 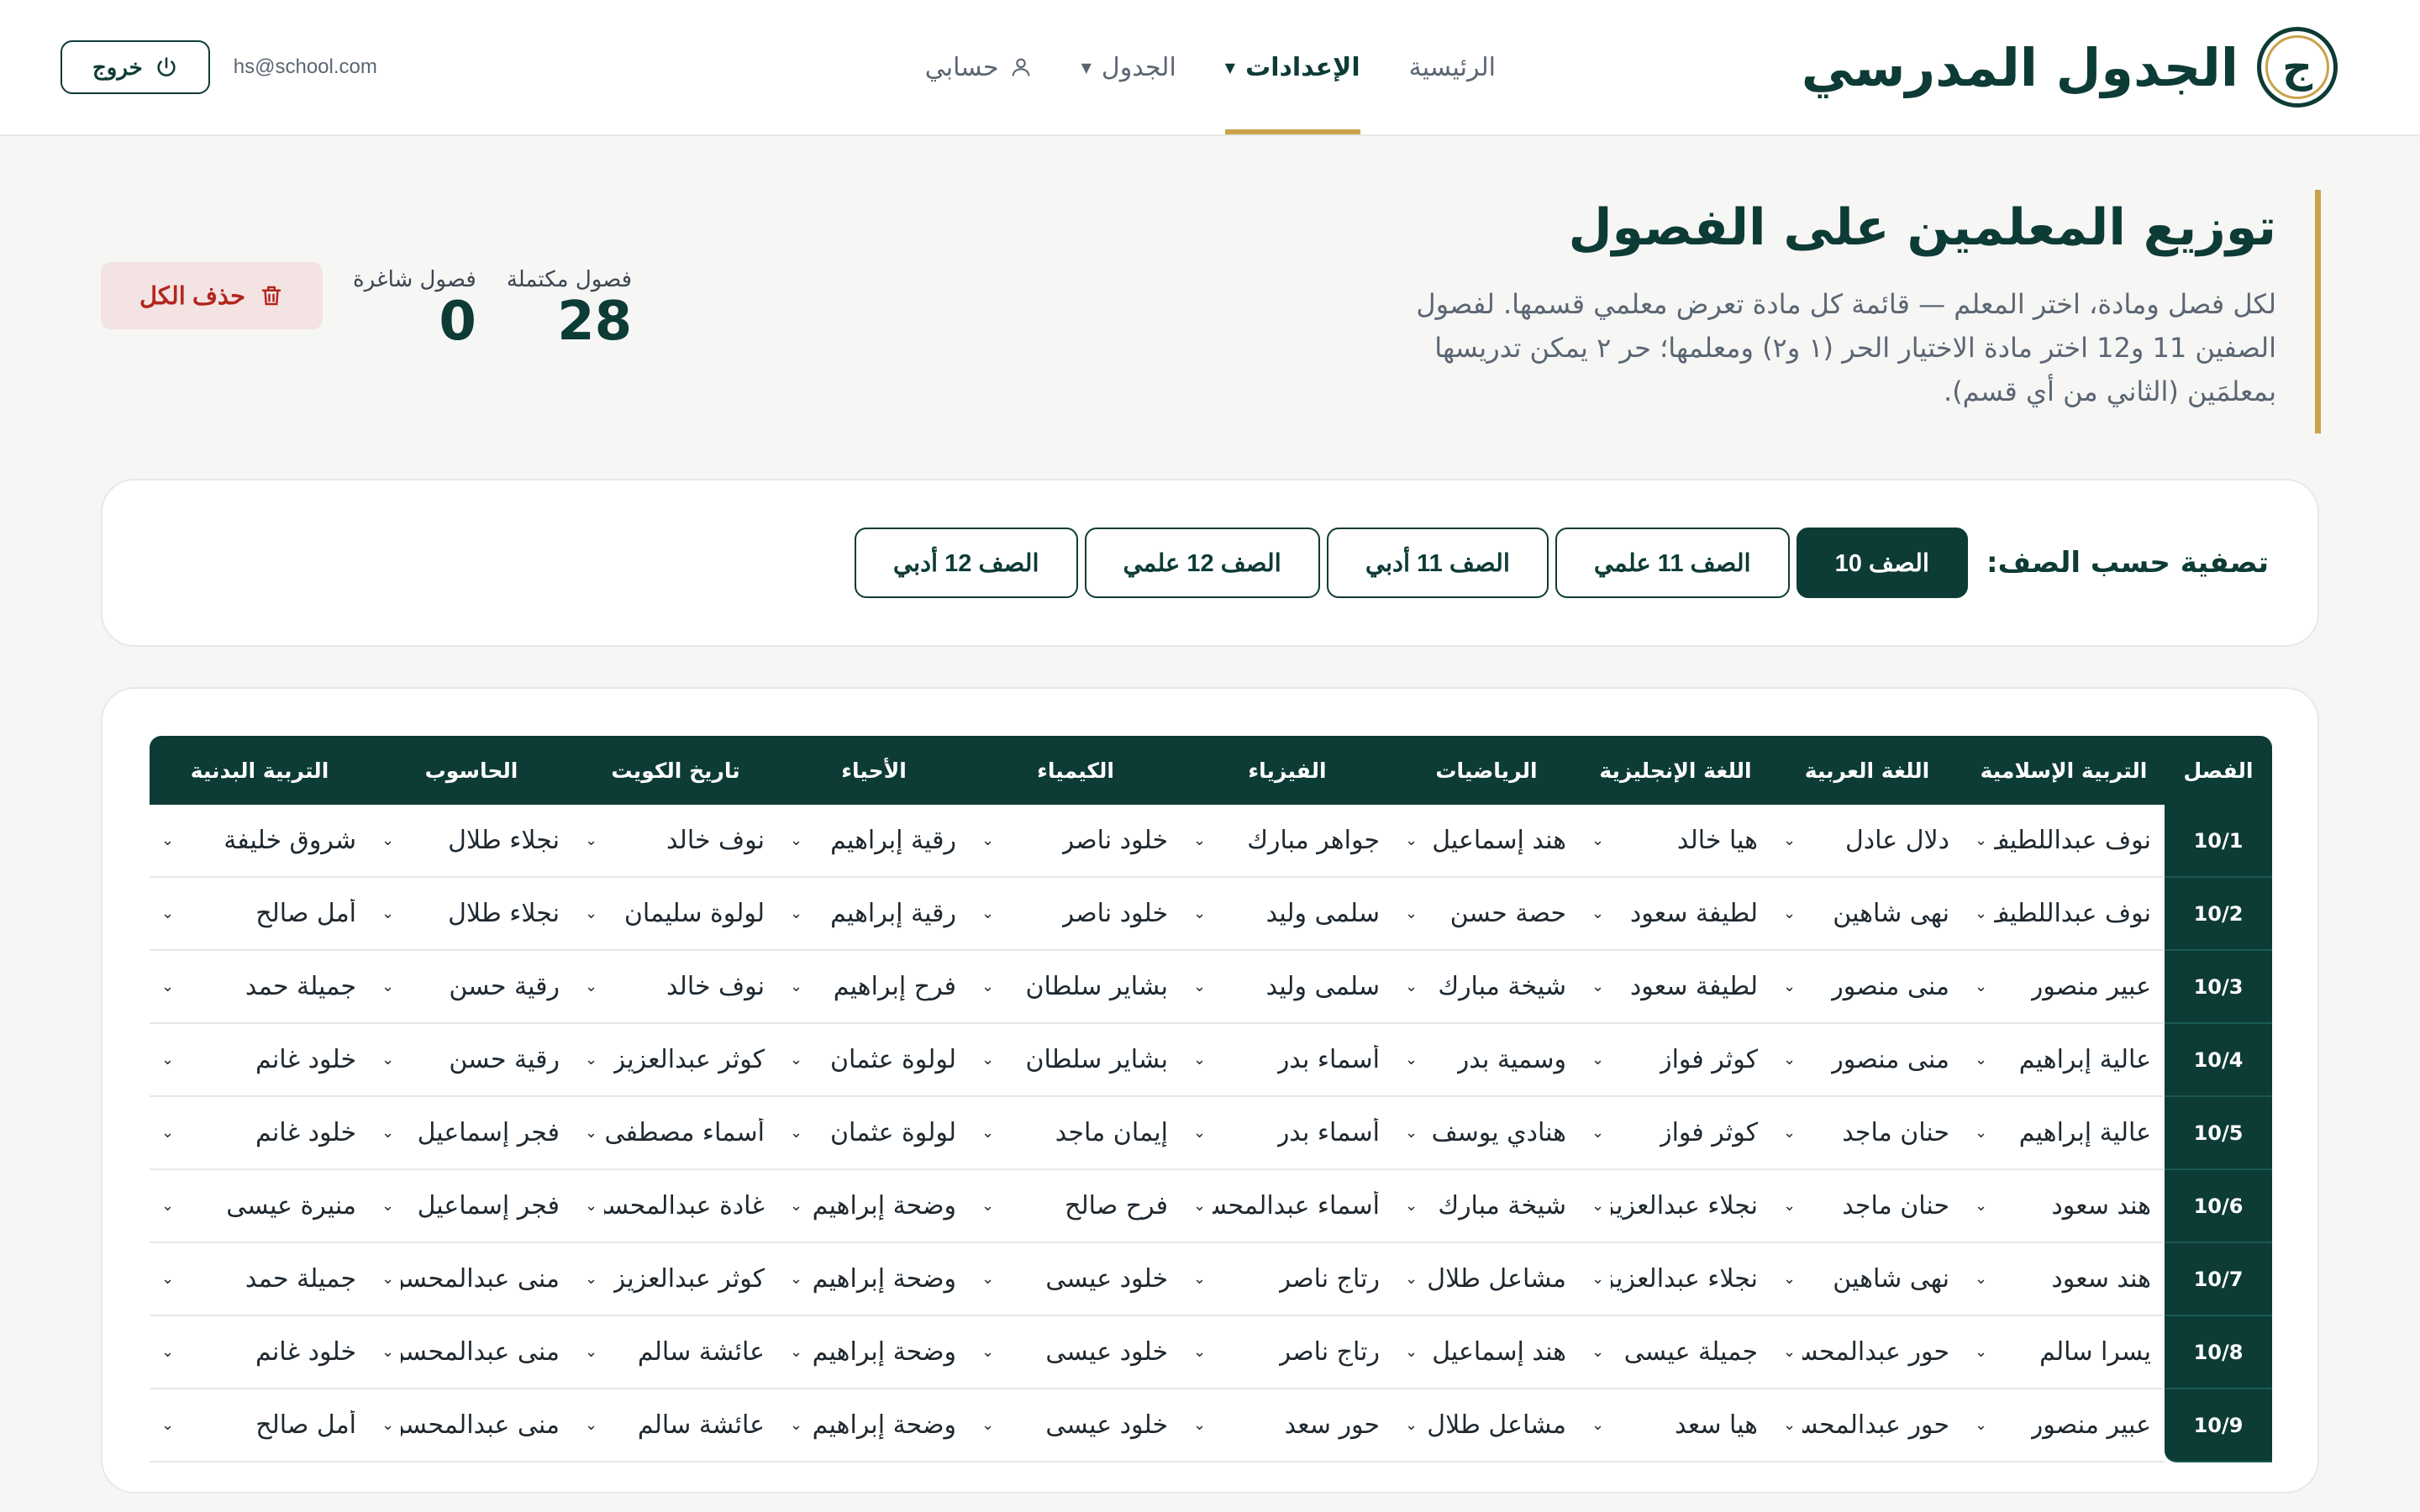 What do you see at coordinates (675, 1206) in the screenshot?
I see `teacher-select: غادة عبدالمحسن ⌄` at bounding box center [675, 1206].